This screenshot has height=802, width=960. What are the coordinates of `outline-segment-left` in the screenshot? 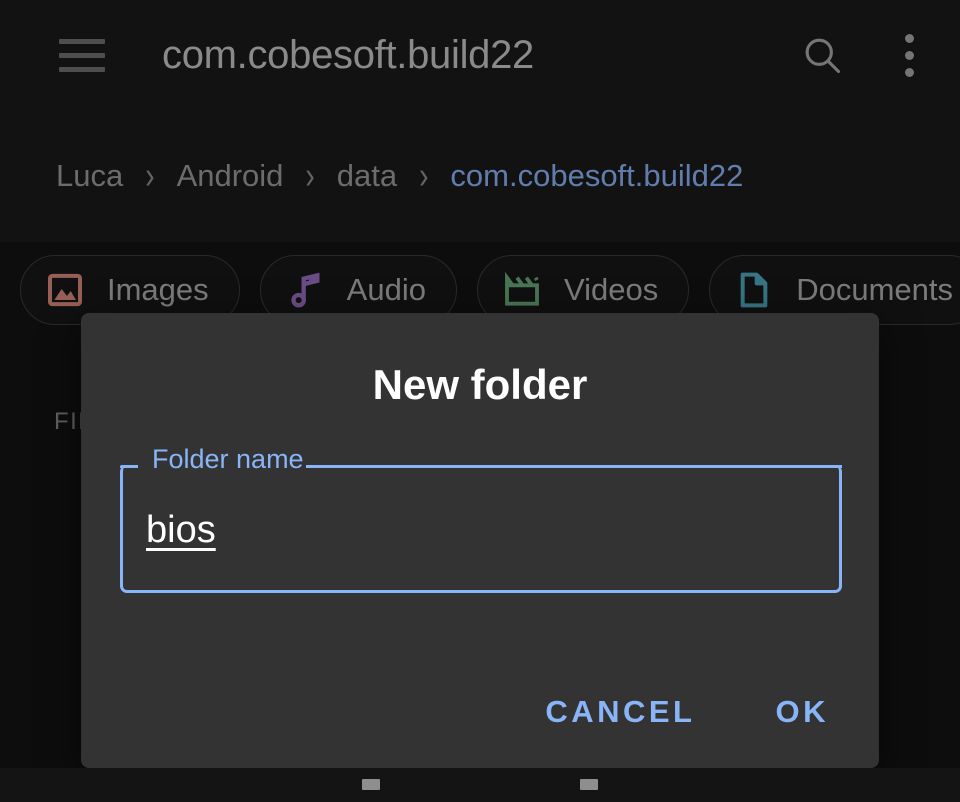 It's located at (129, 466).